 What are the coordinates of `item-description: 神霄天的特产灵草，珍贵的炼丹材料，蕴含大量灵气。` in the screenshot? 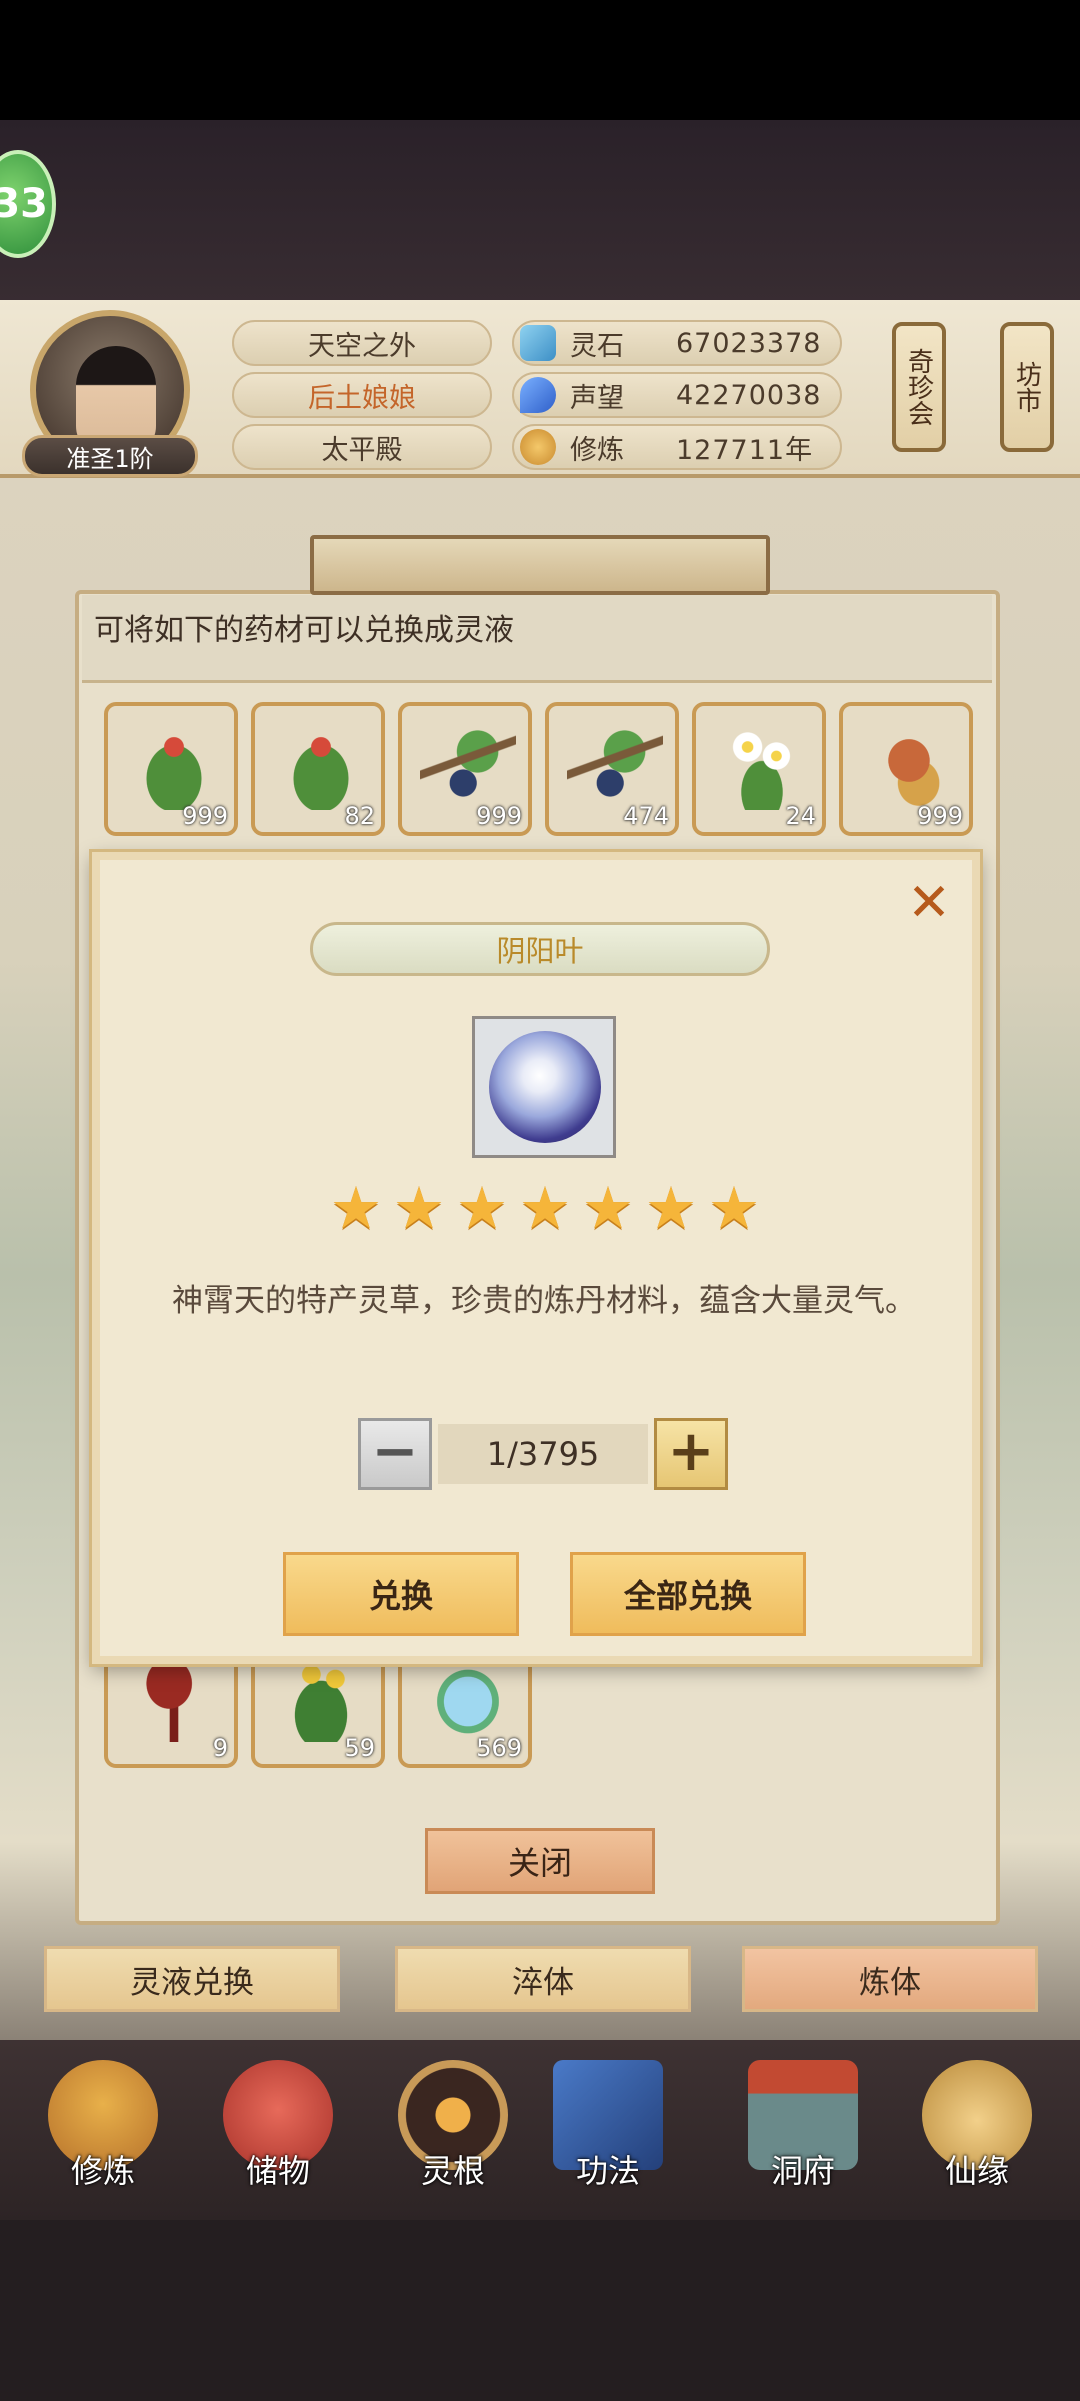 It's located at (544, 1301).